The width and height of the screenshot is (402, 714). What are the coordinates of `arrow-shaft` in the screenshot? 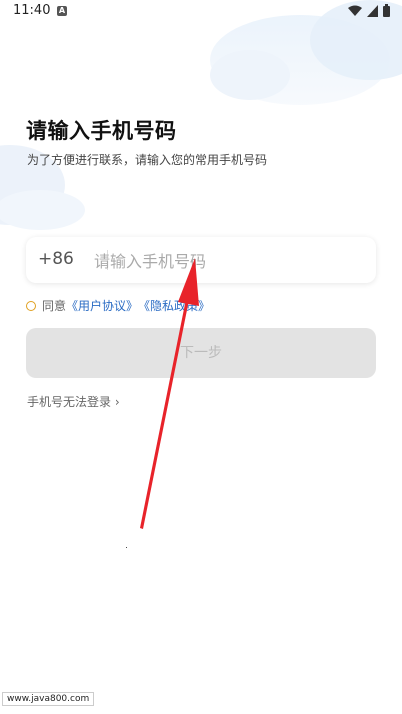 It's located at (165, 409).